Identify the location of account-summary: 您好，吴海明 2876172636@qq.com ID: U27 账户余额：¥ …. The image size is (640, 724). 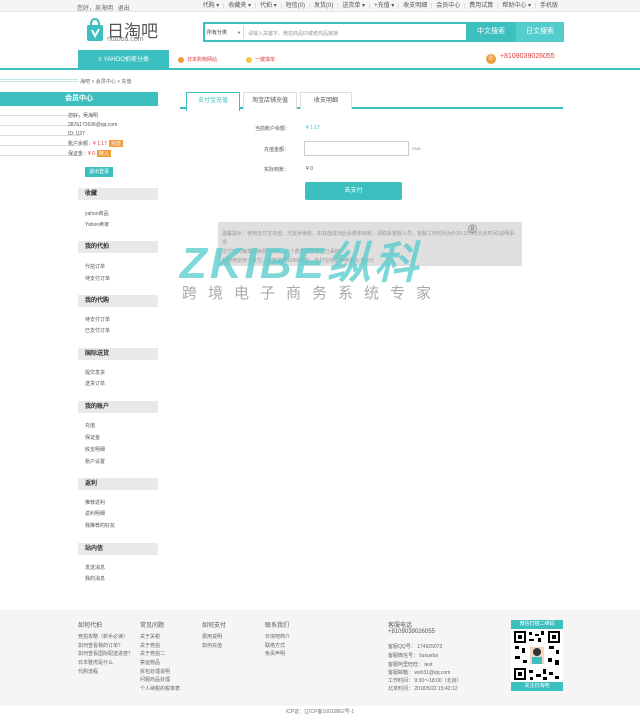
(79, 143).